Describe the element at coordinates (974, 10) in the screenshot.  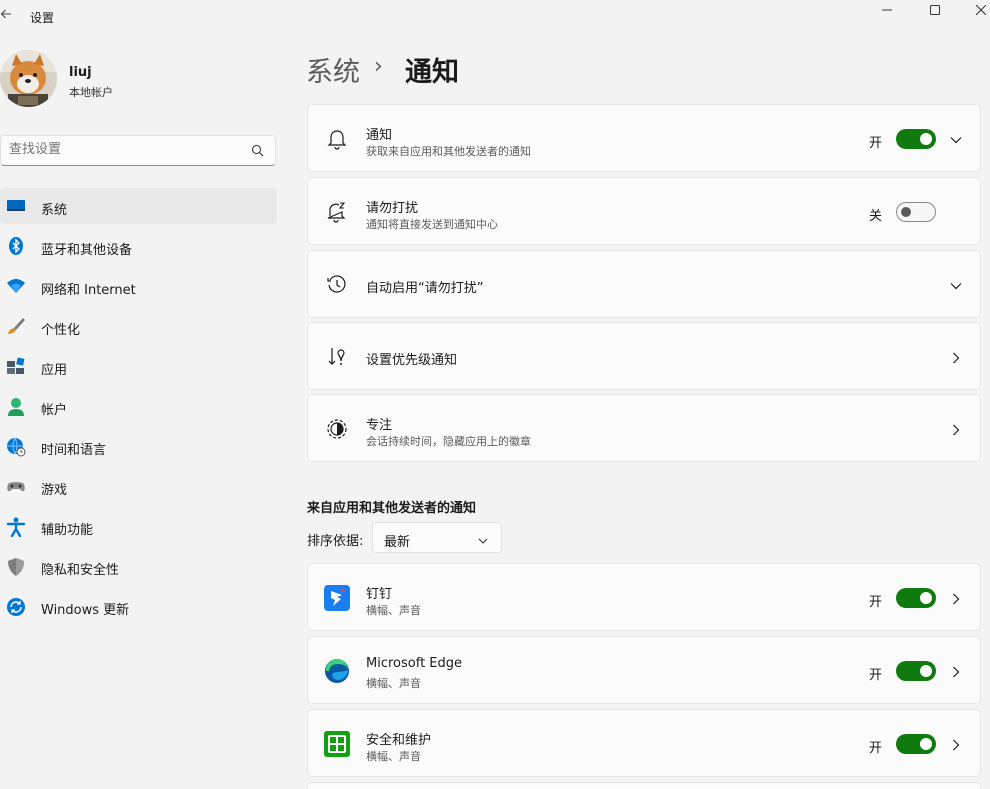
I see `close-icon` at that location.